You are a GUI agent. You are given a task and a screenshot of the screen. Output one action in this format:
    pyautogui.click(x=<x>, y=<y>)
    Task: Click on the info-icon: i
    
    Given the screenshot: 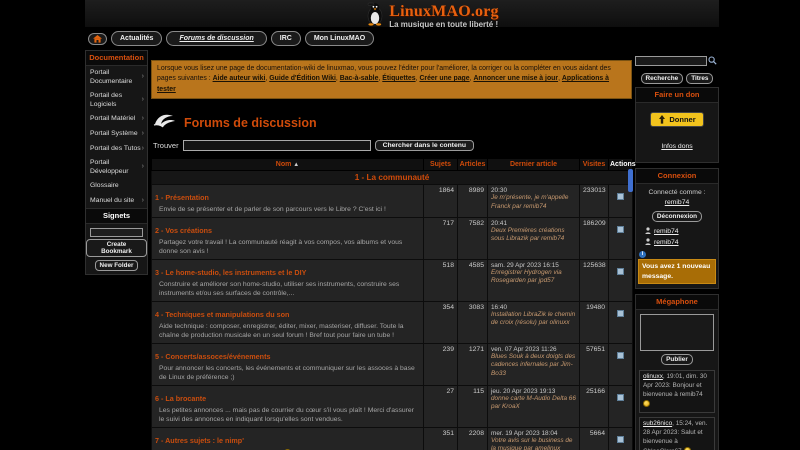 What is the action you would take?
    pyautogui.click(x=642, y=255)
    